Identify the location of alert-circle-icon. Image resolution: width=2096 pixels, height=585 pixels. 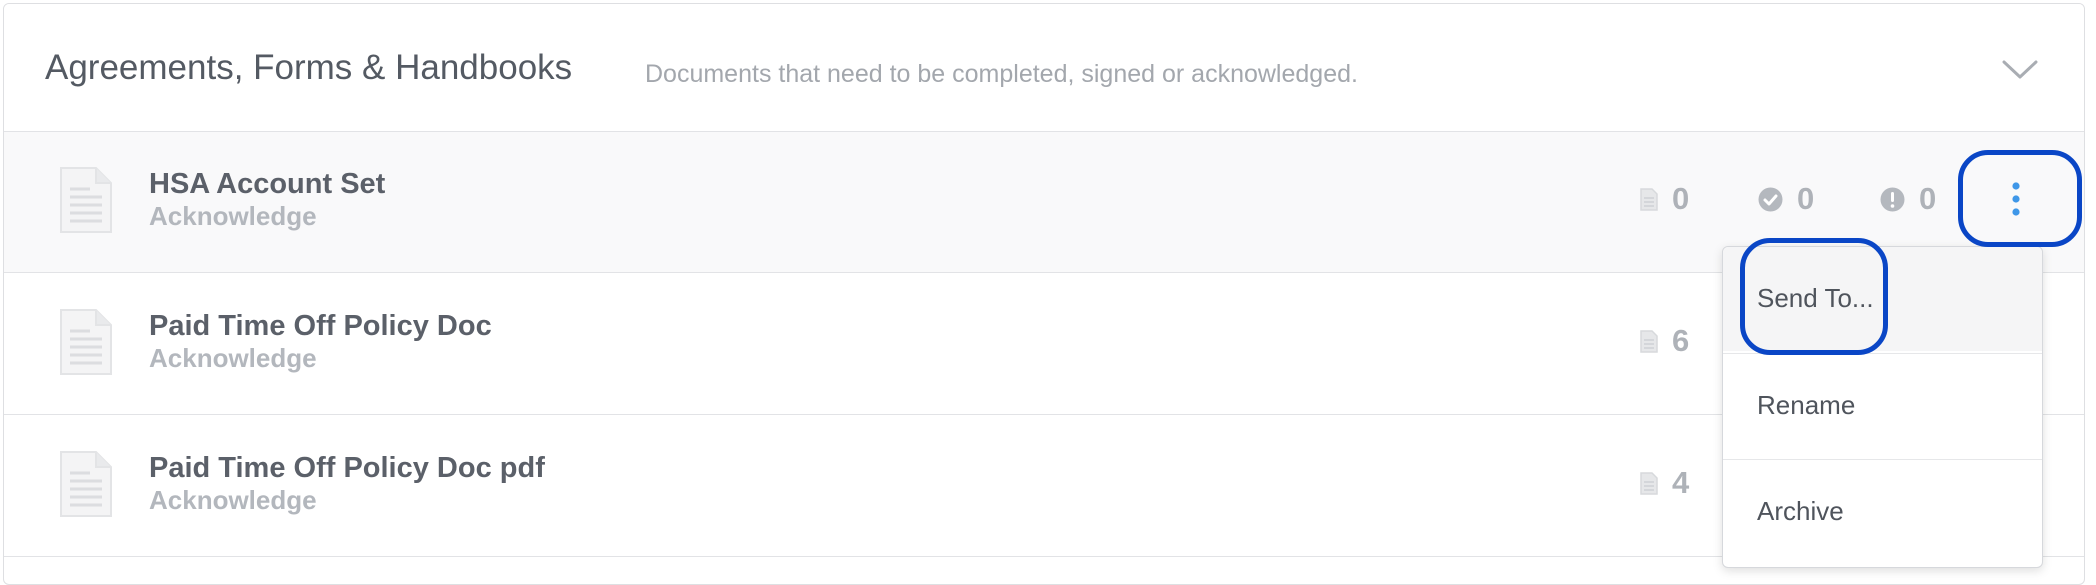
(1892, 199).